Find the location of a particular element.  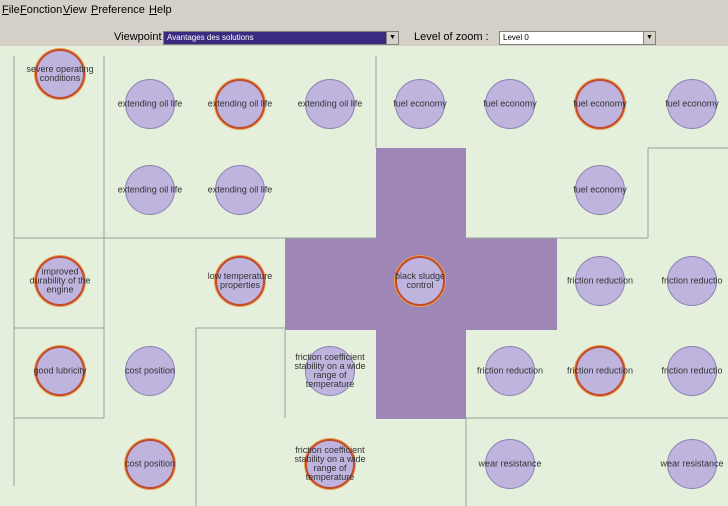

zoom-value: Level 0 is located at coordinates (516, 37).